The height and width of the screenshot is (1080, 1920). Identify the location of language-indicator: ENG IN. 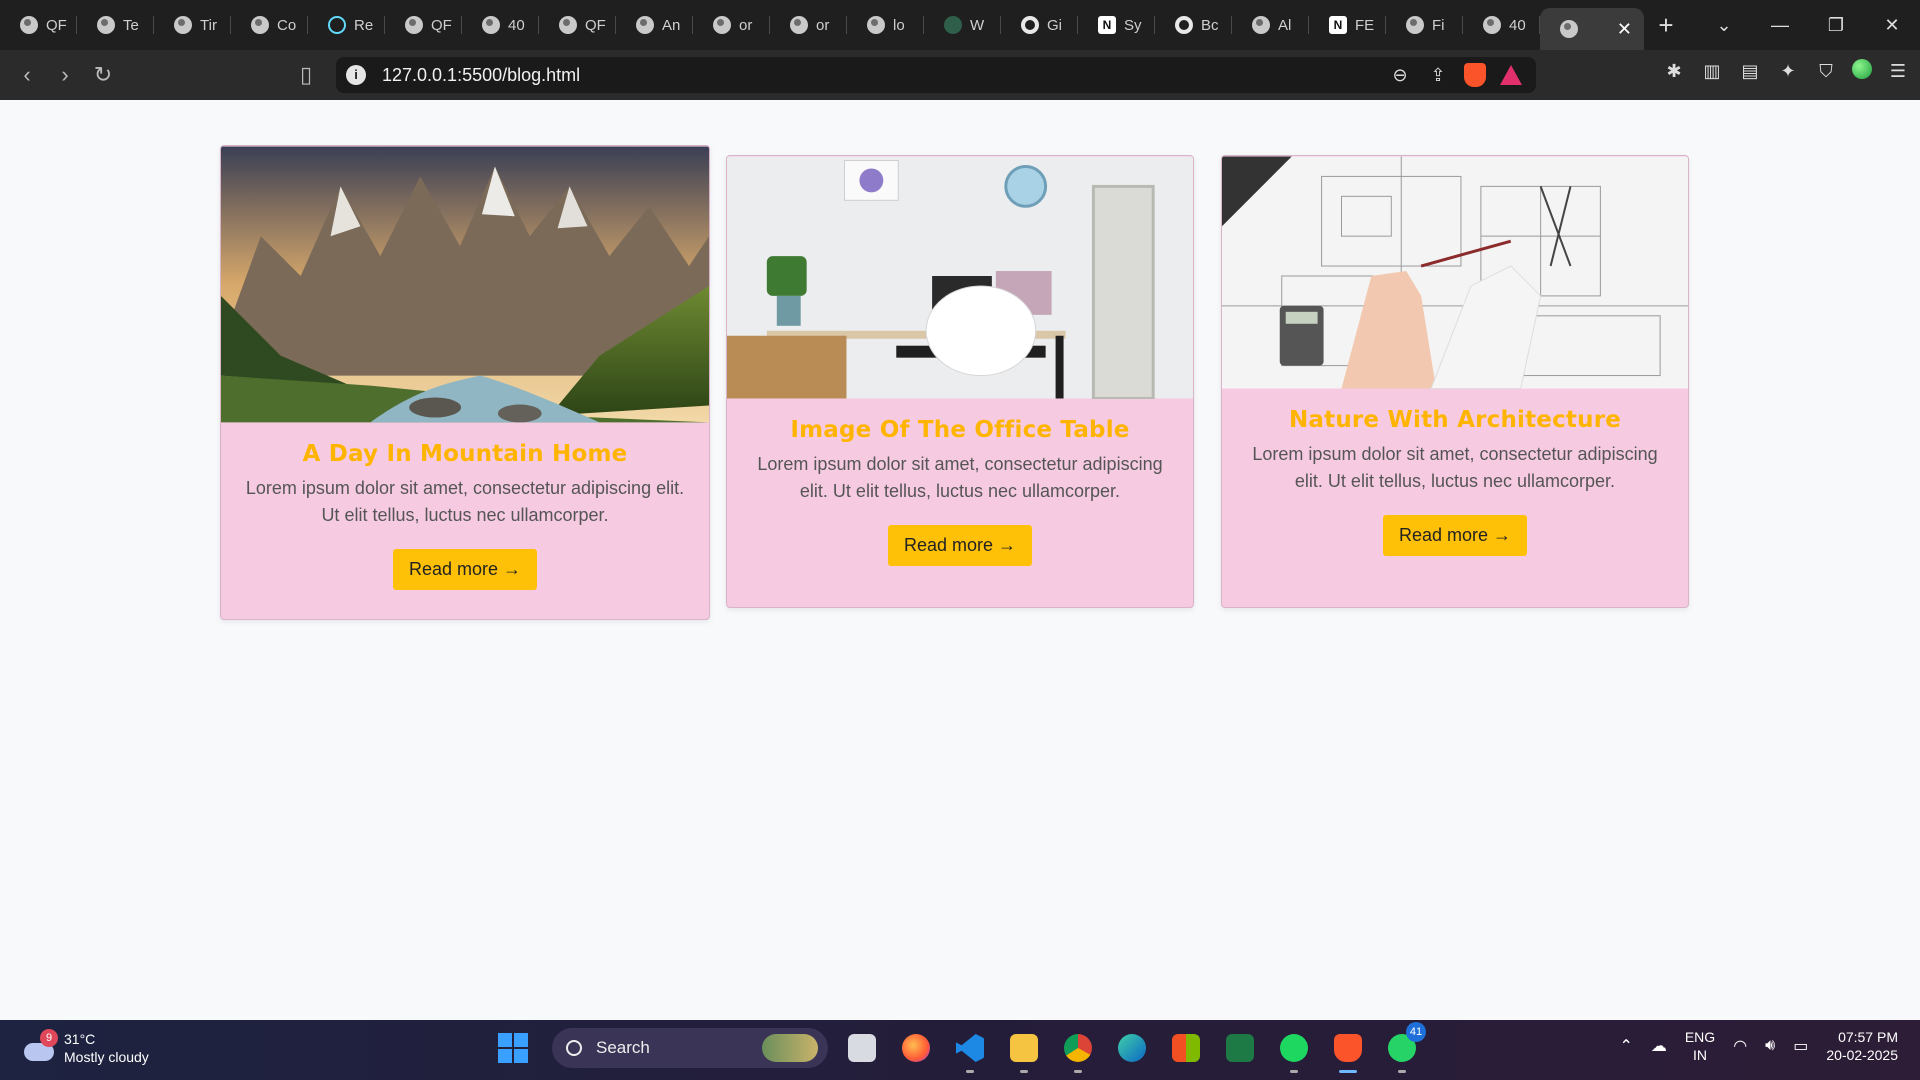
(1700, 1046).